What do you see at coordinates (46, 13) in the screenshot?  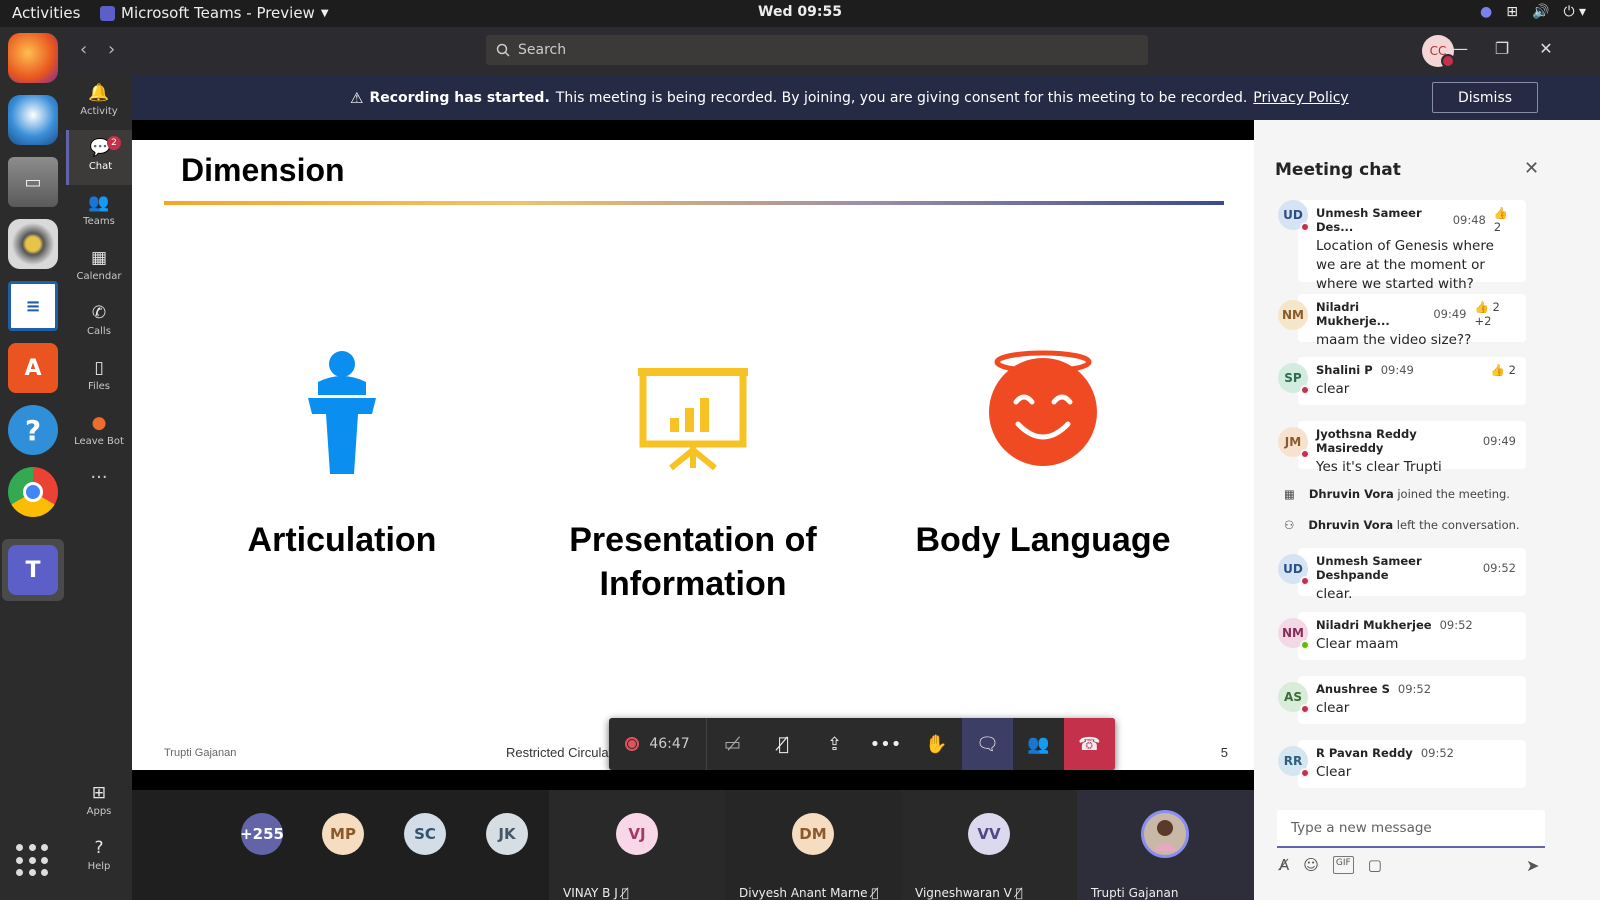 I see `activities-button: Activities` at bounding box center [46, 13].